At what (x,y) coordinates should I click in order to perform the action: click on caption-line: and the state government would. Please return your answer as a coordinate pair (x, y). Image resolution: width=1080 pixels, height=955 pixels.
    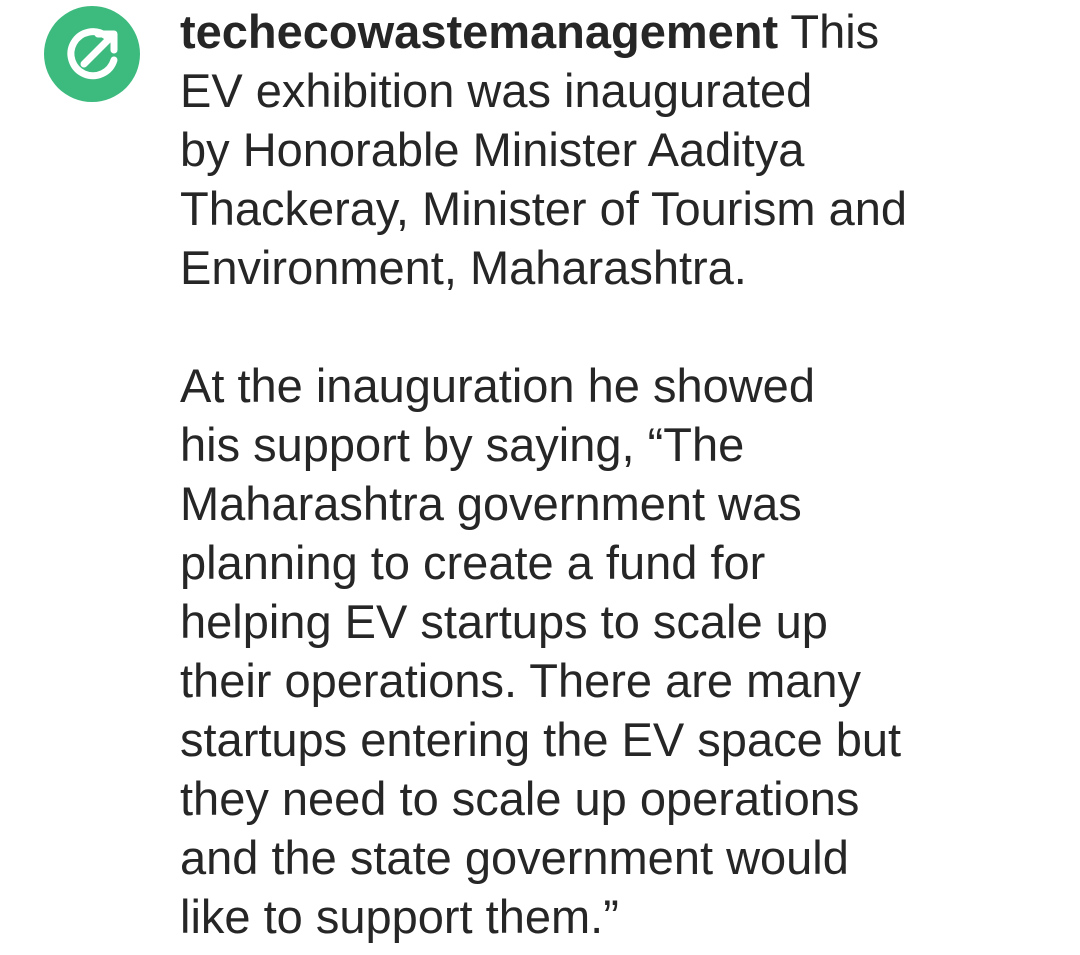
    Looking at the image, I should click on (514, 857).